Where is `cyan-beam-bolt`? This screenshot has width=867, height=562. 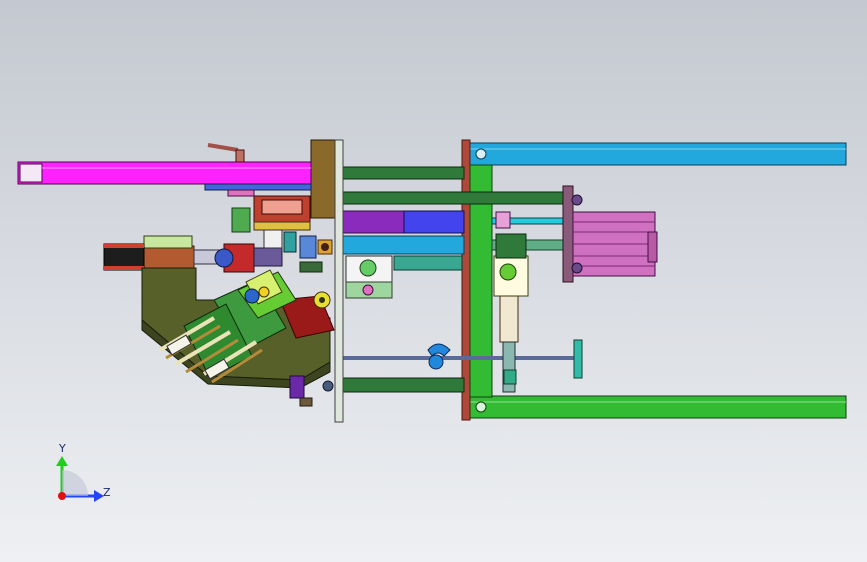
cyan-beam-bolt is located at coordinates (481, 154).